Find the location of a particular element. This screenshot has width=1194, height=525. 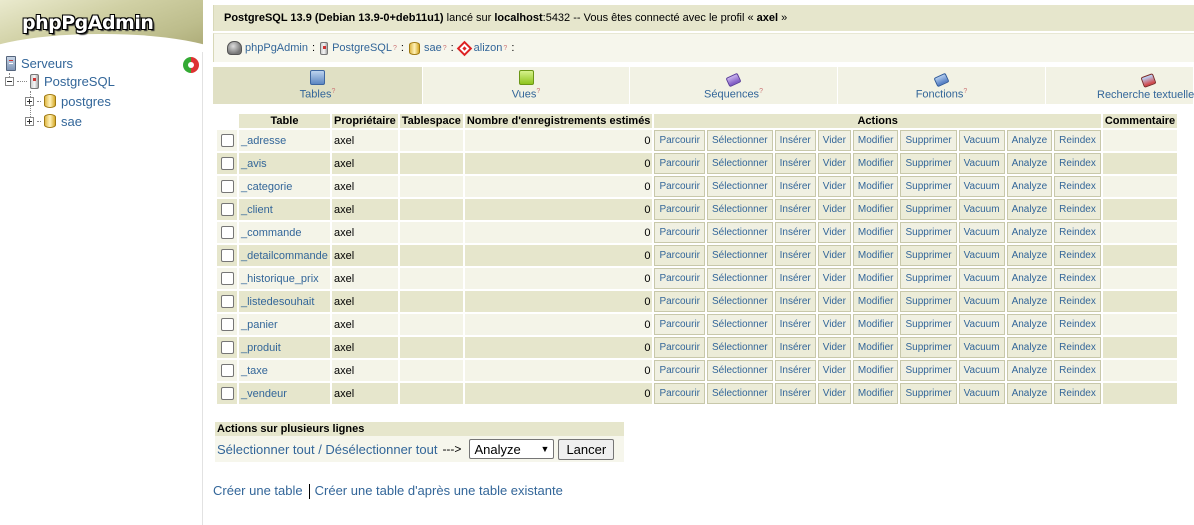

tree-item-servers: Serveurs is located at coordinates (39, 63).